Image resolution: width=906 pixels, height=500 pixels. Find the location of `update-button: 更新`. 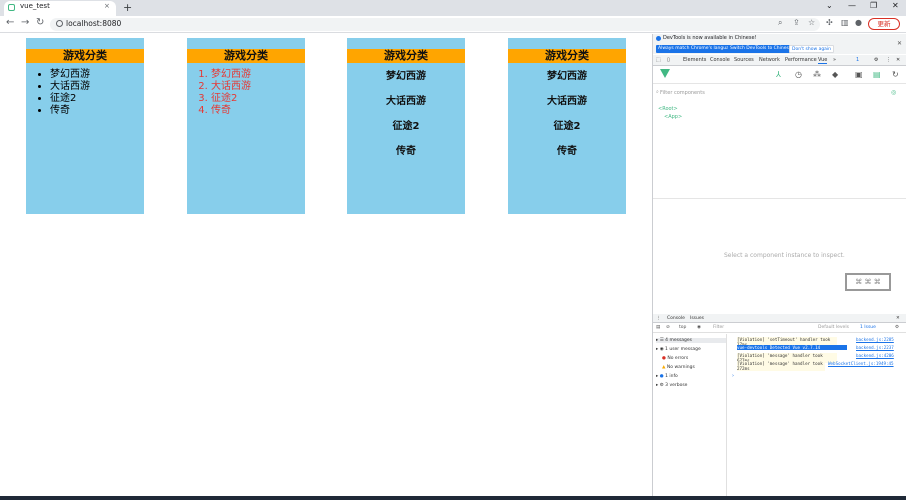

update-button: 更新 is located at coordinates (884, 24).